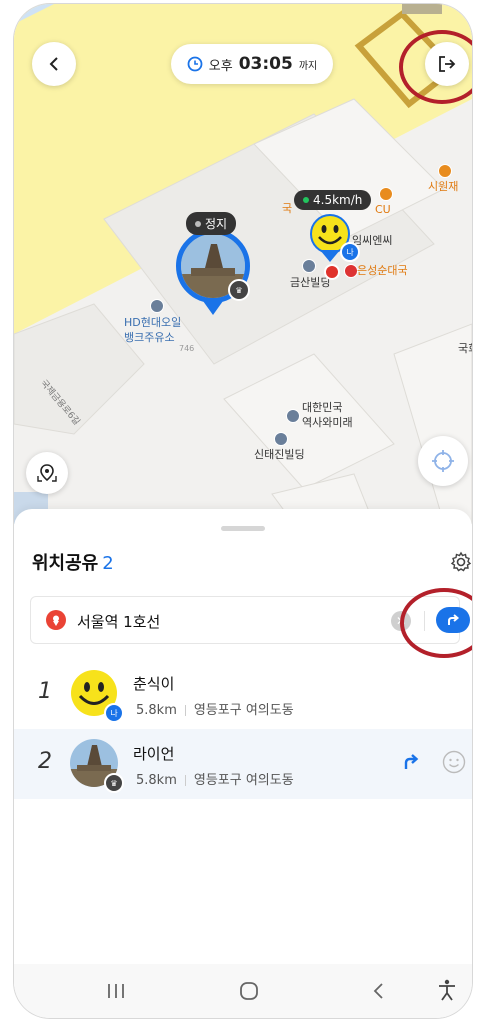 This screenshot has height=1024, width=487. I want to click on system-nav-bar, so click(243, 991).